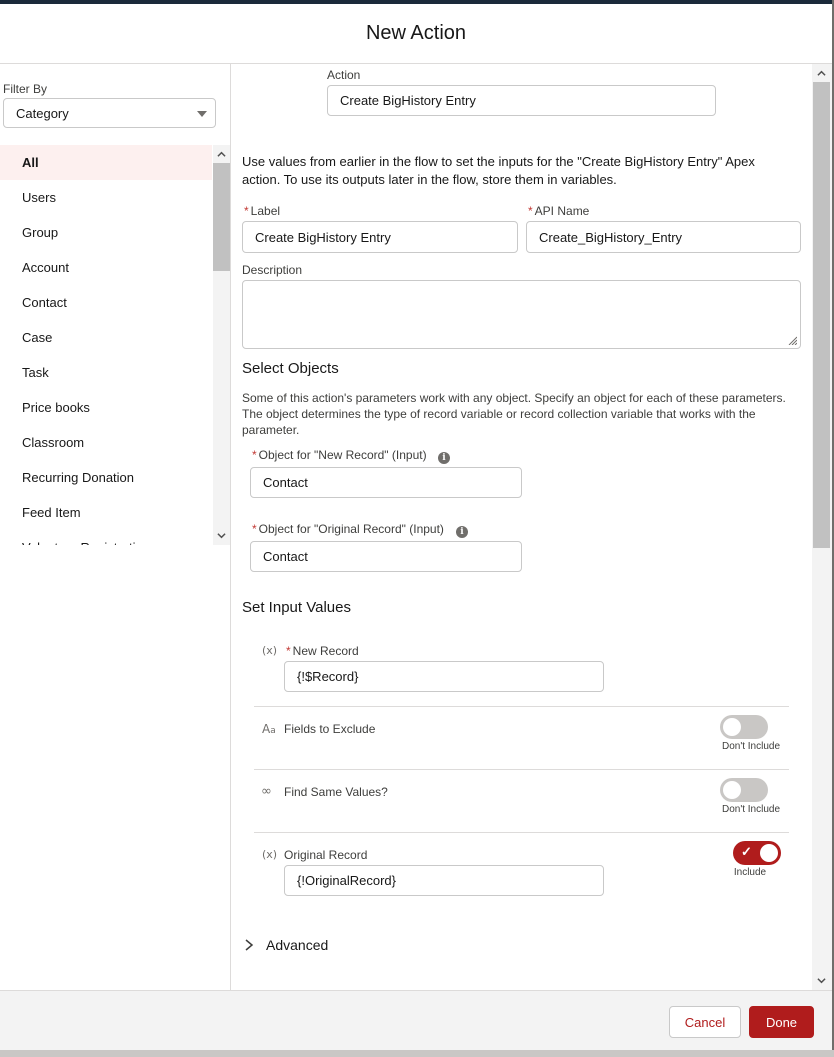 Image resolution: width=834 pixels, height=1057 pixels. I want to click on api-name-value: Create_BigHistory_Entry, so click(611, 237).